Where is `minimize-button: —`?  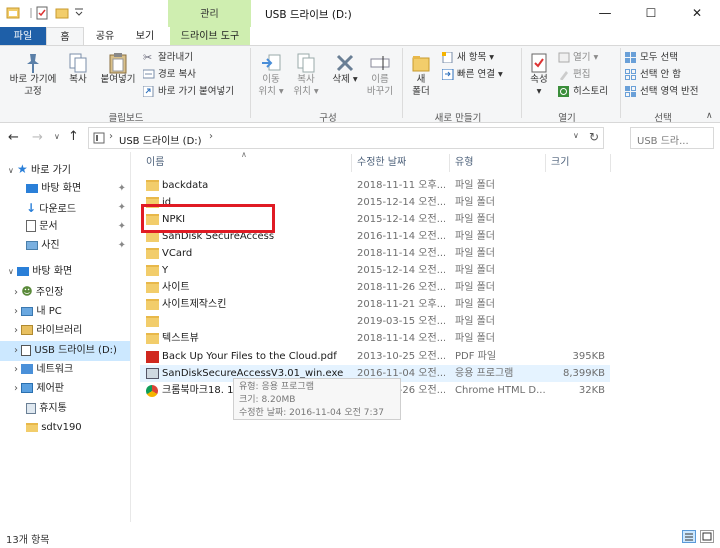
minimize-button: — is located at coordinates (605, 13).